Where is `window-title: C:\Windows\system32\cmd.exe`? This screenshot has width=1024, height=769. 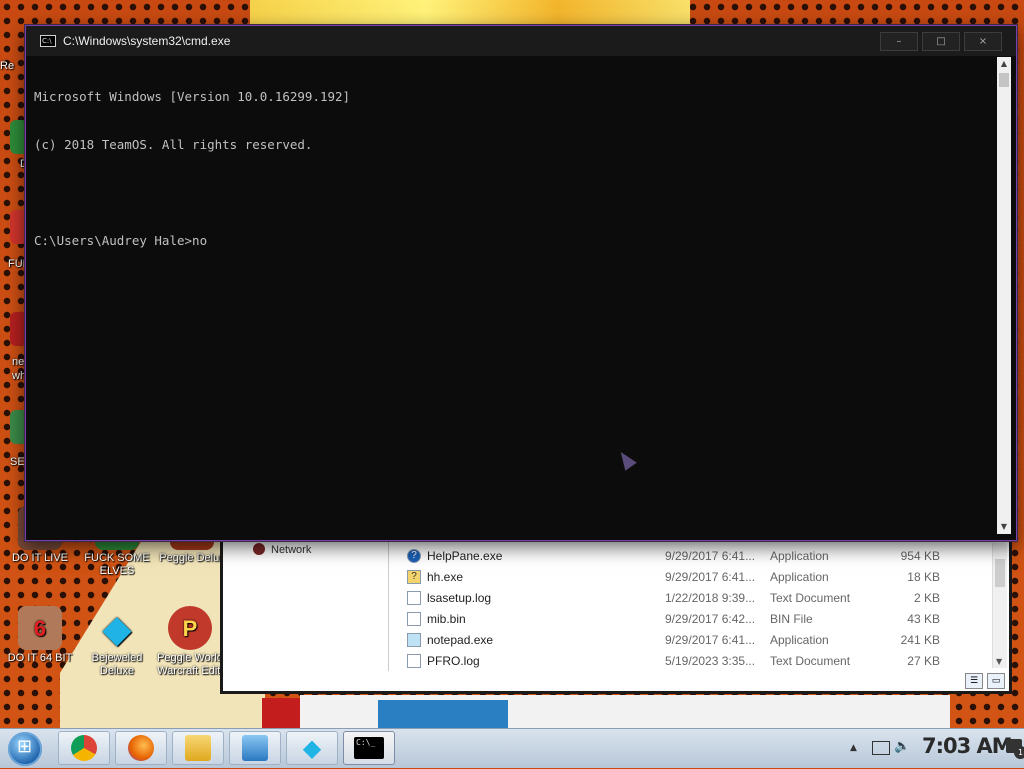 window-title: C:\Windows\system32\cmd.exe is located at coordinates (147, 41).